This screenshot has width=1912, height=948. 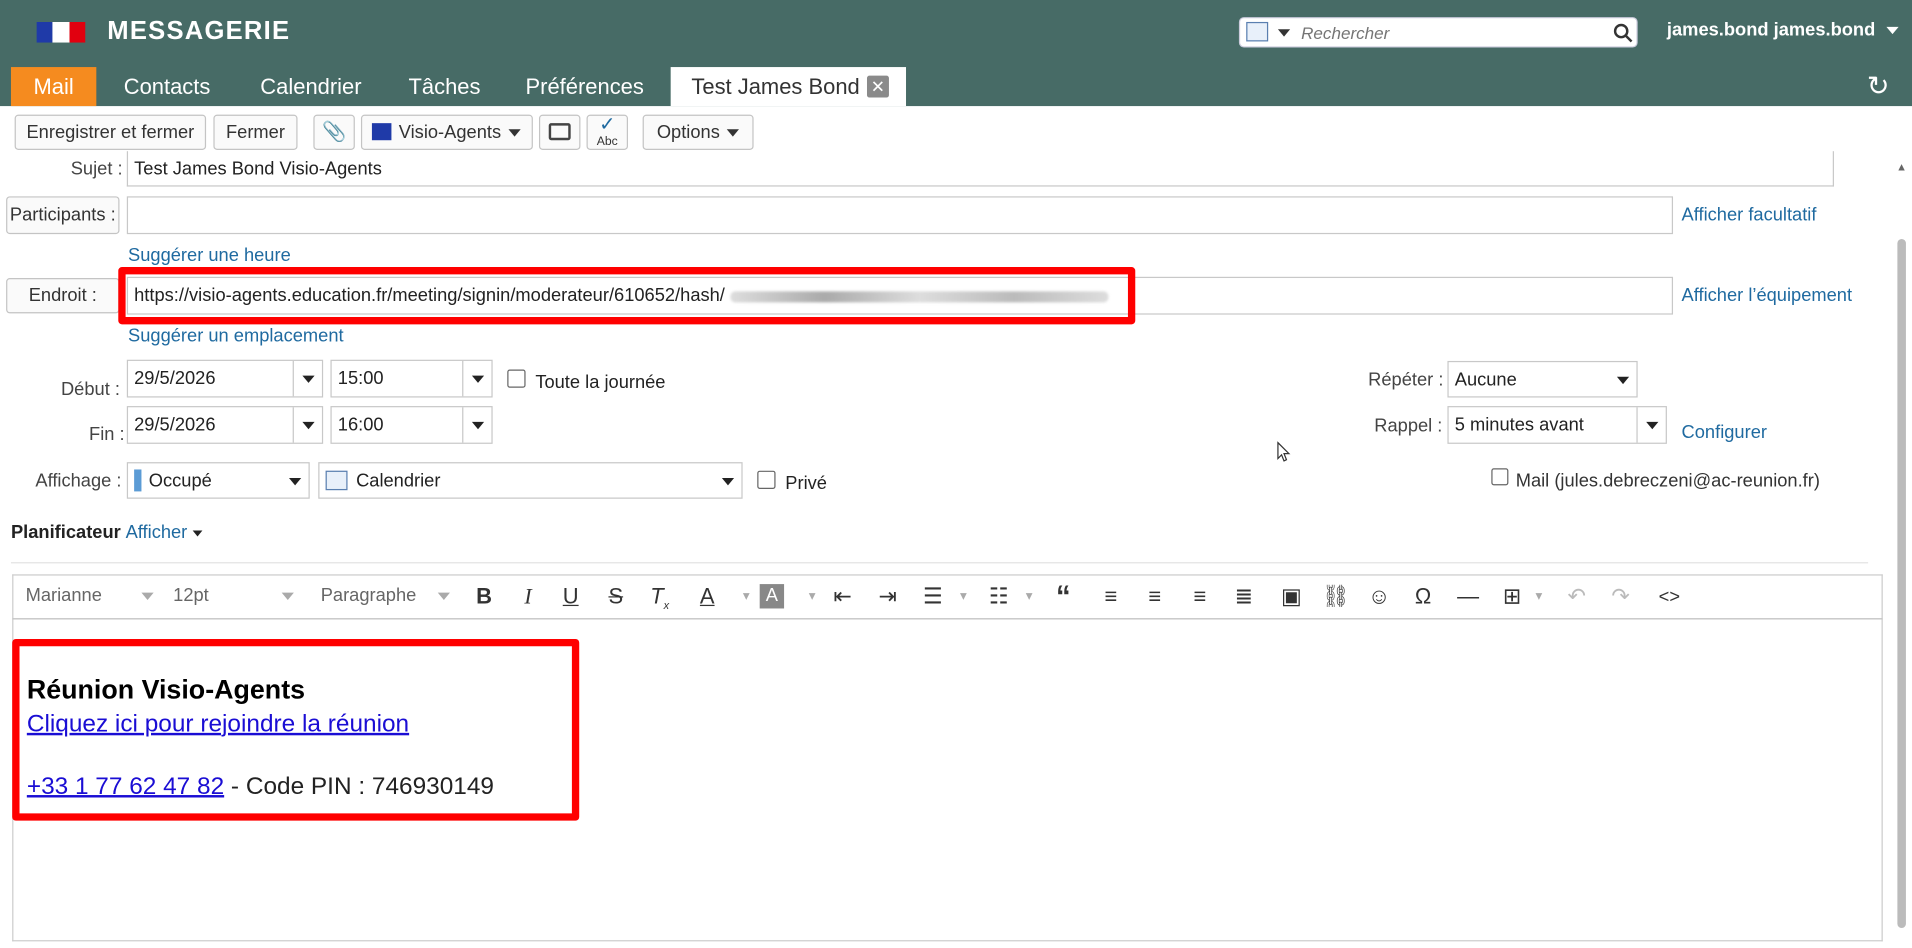 I want to click on undo-icon: ↶, so click(x=1576, y=597).